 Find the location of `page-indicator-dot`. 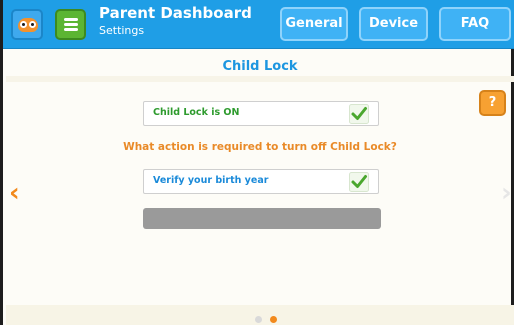

page-indicator-dot is located at coordinates (258, 319).